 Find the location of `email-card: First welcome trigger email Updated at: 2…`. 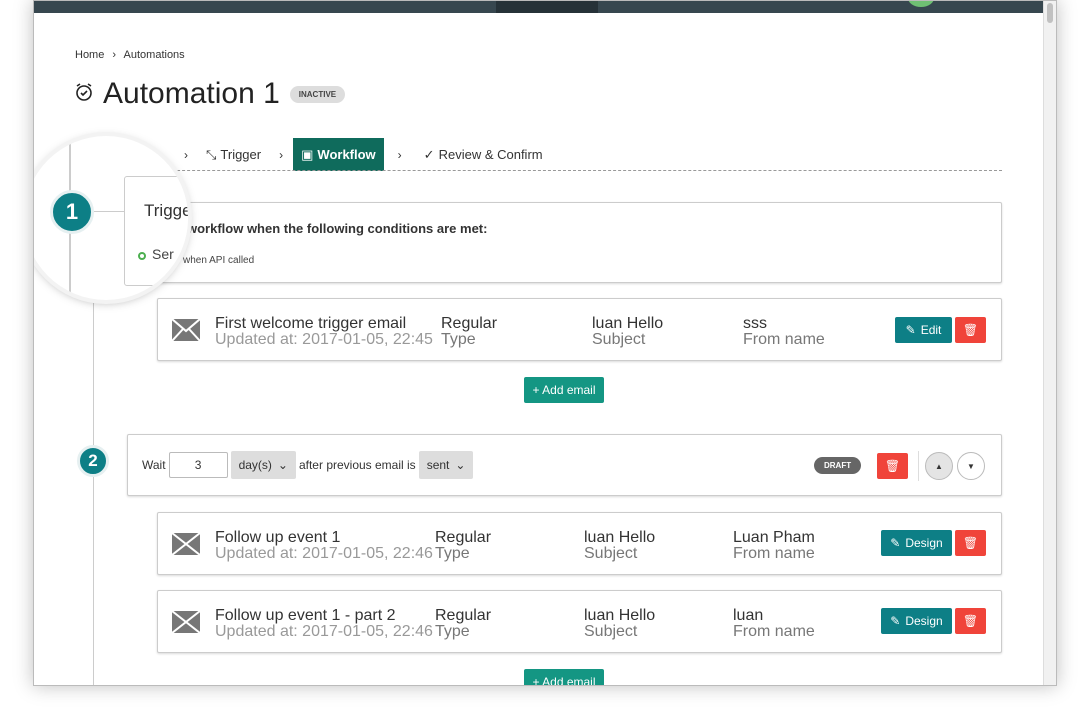

email-card: First welcome trigger email Updated at: 2… is located at coordinates (579, 329).